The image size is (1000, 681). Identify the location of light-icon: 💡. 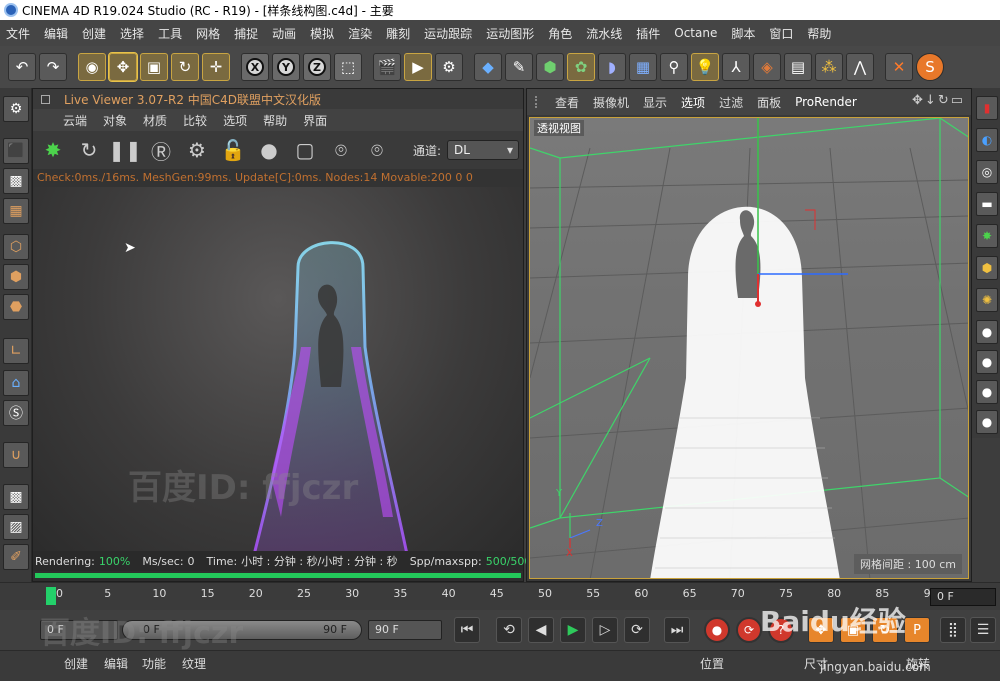
(705, 67).